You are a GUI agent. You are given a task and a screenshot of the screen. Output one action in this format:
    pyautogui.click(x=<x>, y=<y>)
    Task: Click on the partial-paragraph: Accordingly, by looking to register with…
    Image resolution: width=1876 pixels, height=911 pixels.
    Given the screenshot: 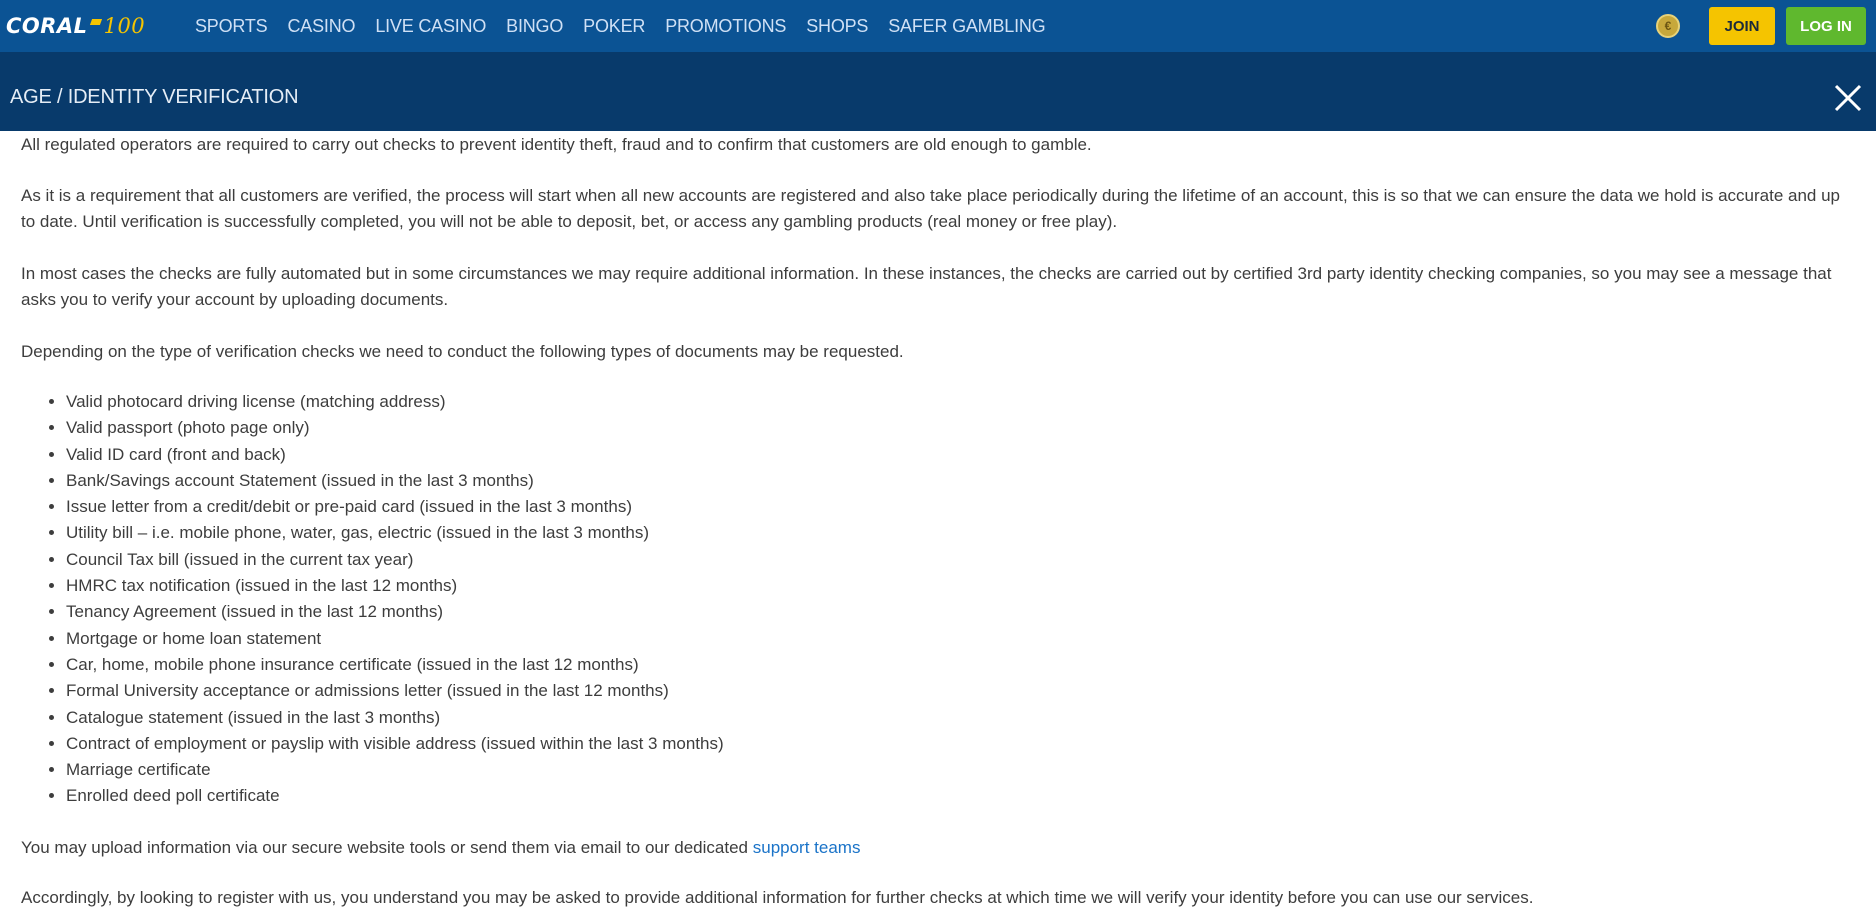 What is the action you would take?
    pyautogui.click(x=777, y=897)
    